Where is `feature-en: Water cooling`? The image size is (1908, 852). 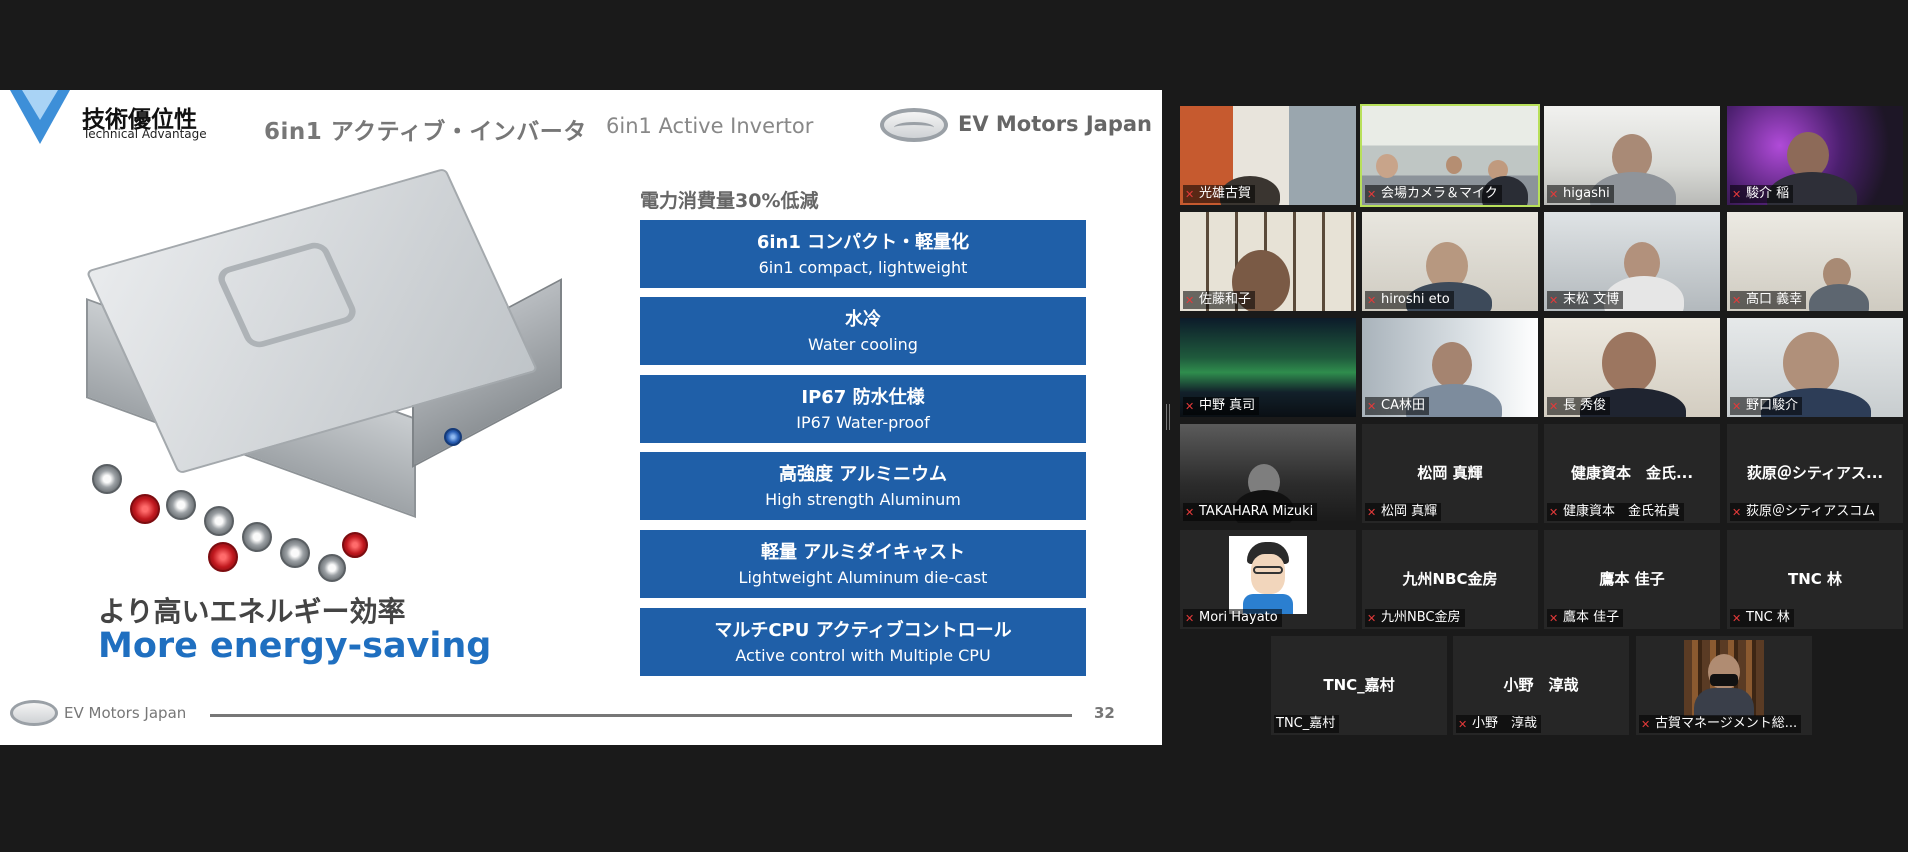 feature-en: Water cooling is located at coordinates (863, 344).